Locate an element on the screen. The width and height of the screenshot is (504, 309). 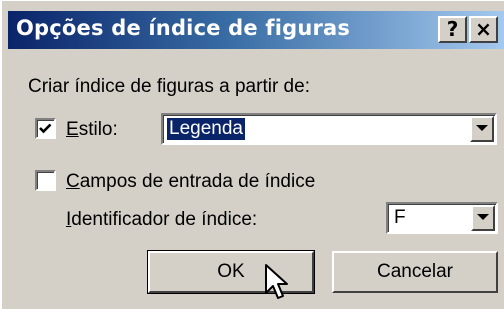
mouse-pointer-icon is located at coordinates (276, 281).